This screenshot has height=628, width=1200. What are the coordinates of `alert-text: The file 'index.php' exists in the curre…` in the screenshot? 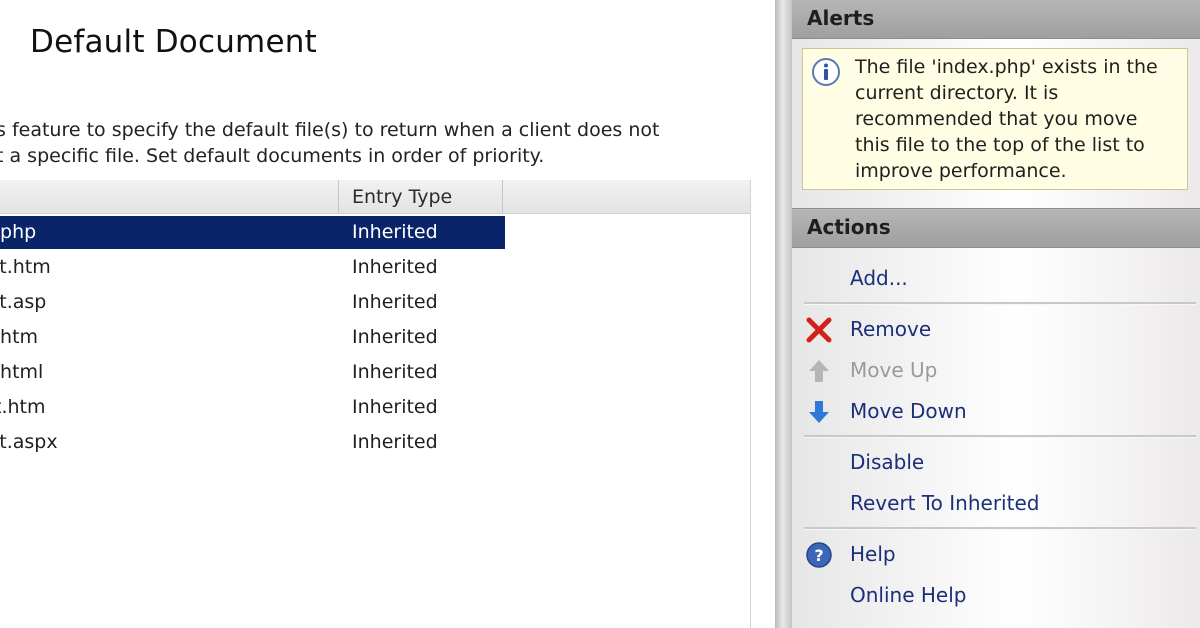 It's located at (1020, 119).